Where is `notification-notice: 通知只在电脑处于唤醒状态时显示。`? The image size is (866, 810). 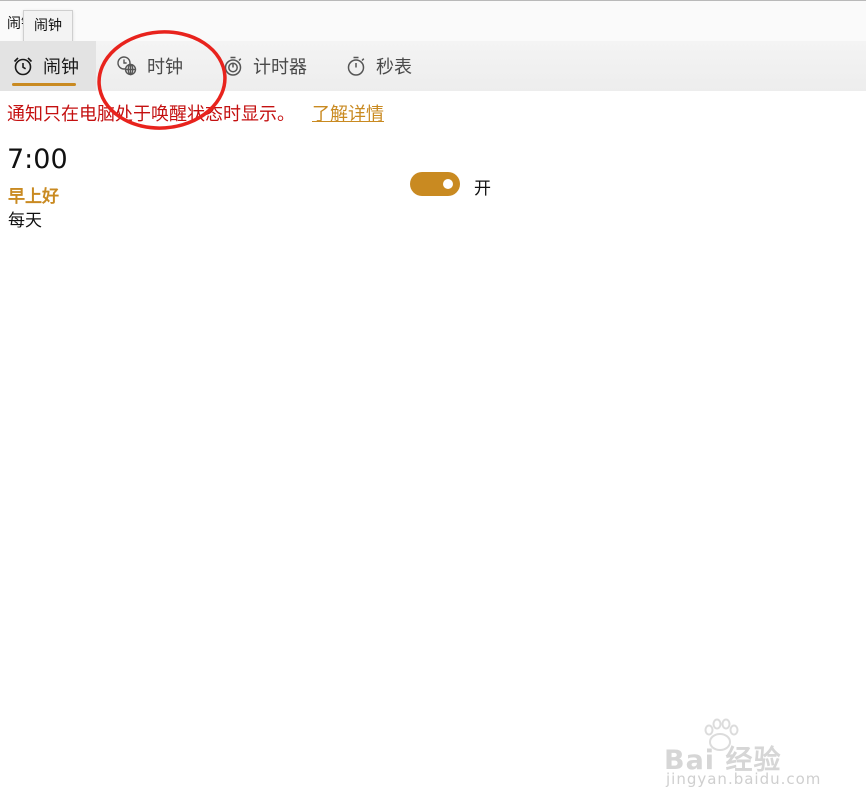
notification-notice: 通知只在电脑处于唤醒状态时显示。 is located at coordinates (151, 114).